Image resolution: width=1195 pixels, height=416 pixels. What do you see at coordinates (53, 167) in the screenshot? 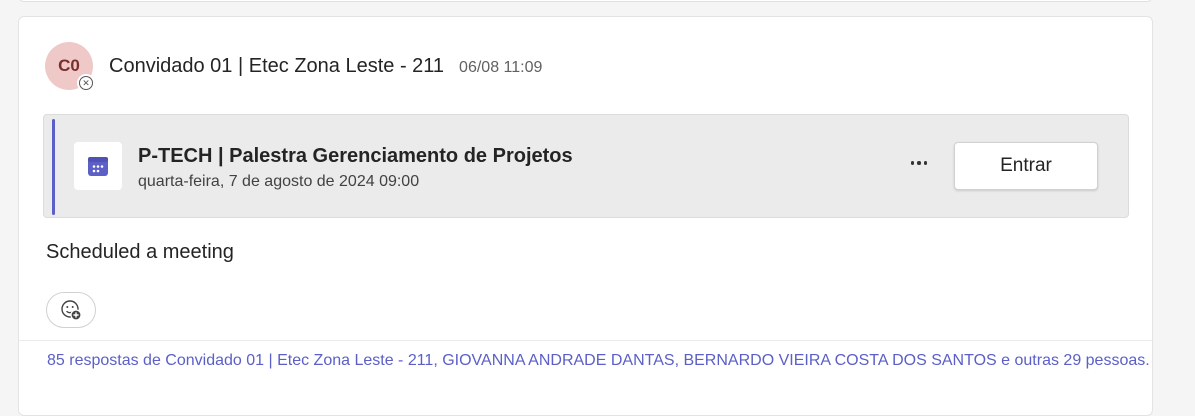
I see `meeting-accent-bar` at bounding box center [53, 167].